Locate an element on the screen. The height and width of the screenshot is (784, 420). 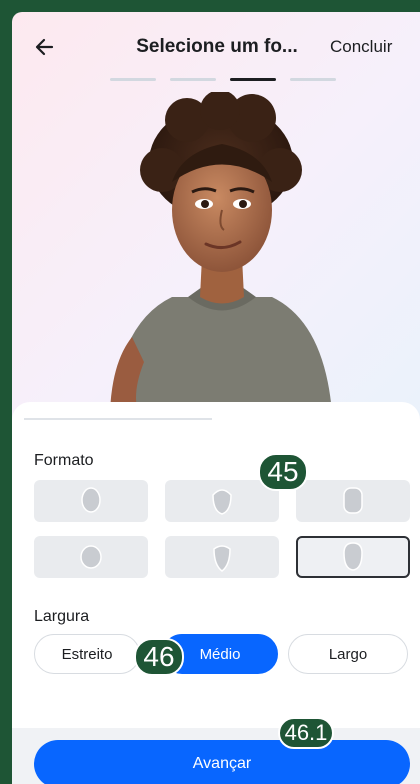
annotation-badge: 46.1 is located at coordinates (306, 733).